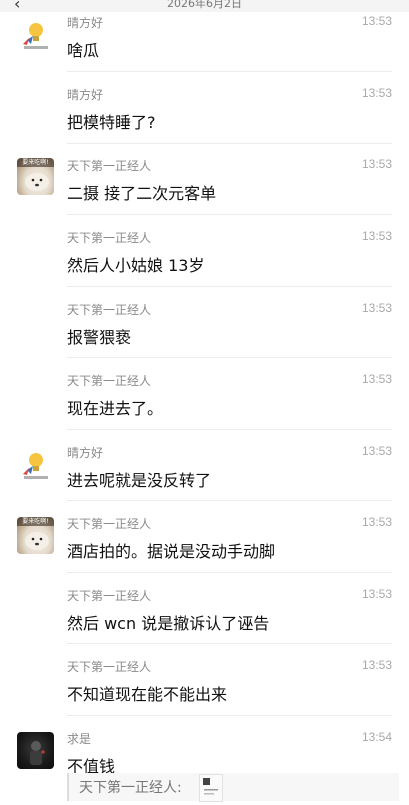 The width and height of the screenshot is (409, 805). I want to click on chat-top-bar: ‹ 2026年6月2日, so click(204, 6).